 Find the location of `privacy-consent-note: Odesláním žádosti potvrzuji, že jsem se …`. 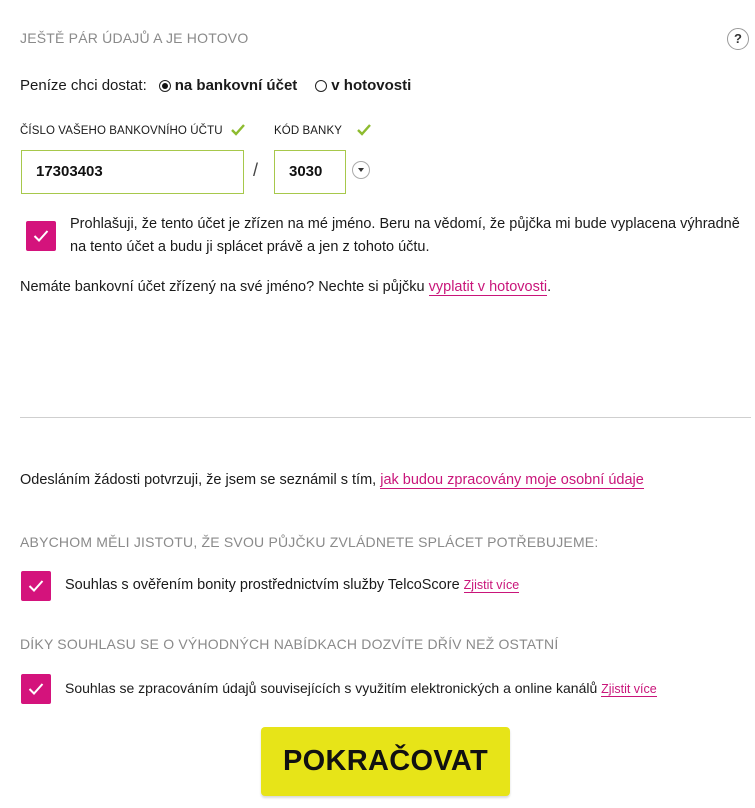

privacy-consent-note: Odesláním žádosti potvrzuji, že jsem se … is located at coordinates (332, 480).